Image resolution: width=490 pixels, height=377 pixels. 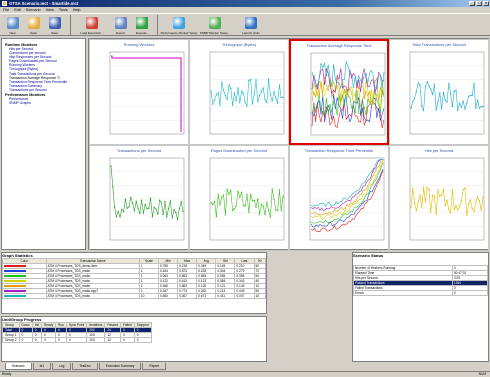 I want to click on chart-transactions-per-second: Transactions per Second, so click(x=139, y=198).